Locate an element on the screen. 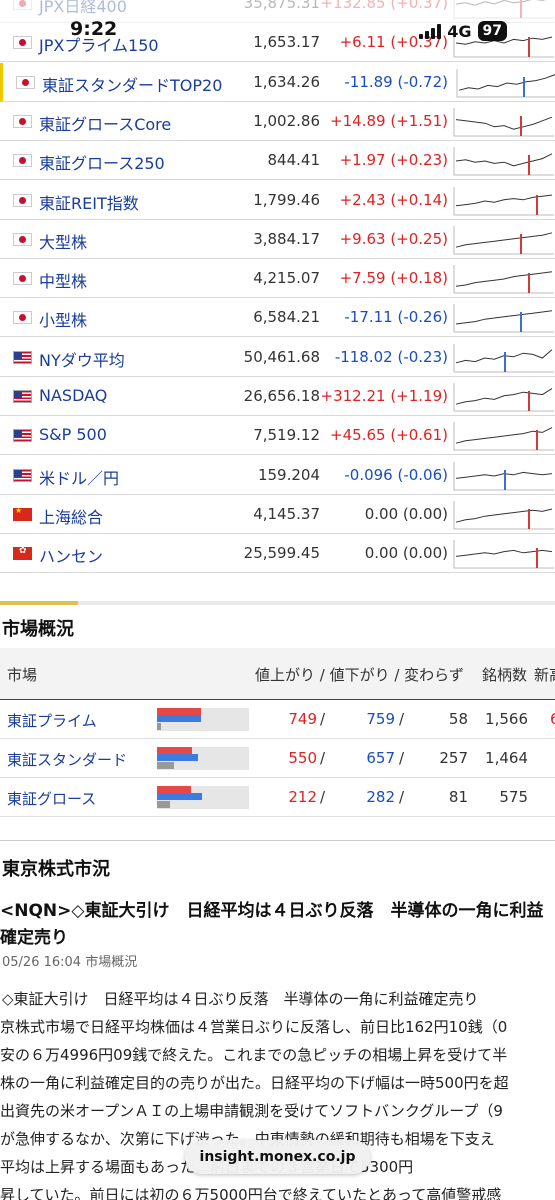 Image resolution: width=555 pixels, height=1200 pixels. index-row: 米ドル／円 159.204 -0.096 (-0.06) is located at coordinates (277, 475).